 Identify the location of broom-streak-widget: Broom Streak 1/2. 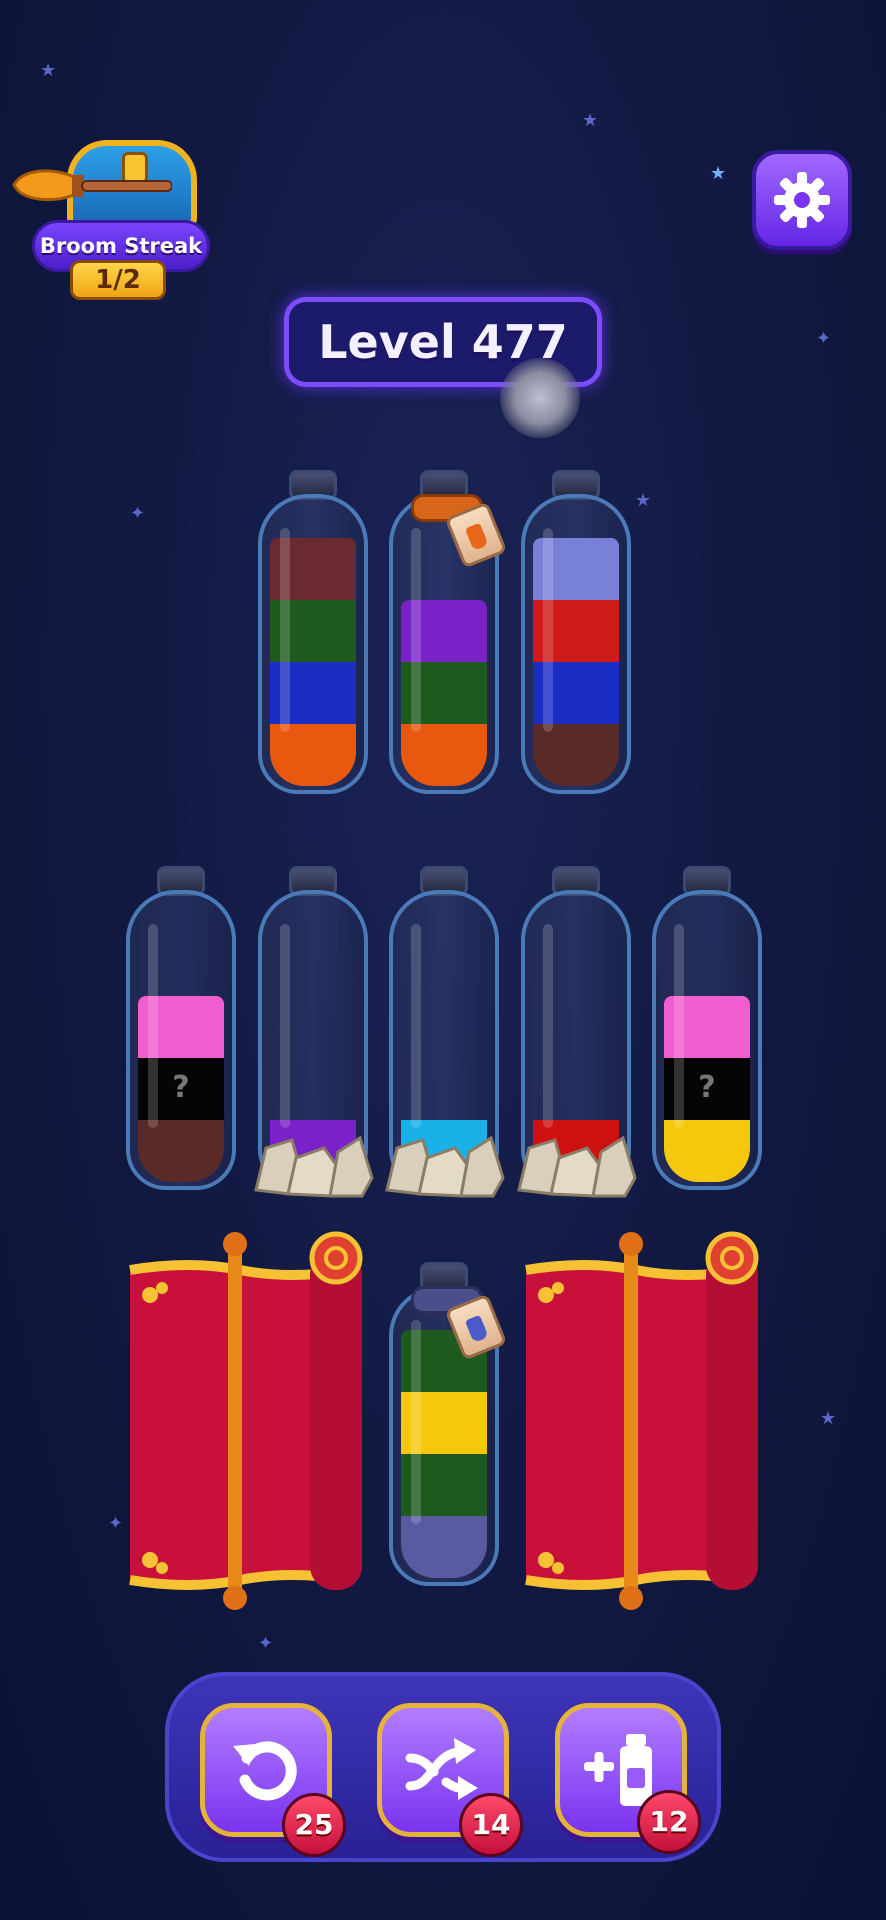
(112, 210).